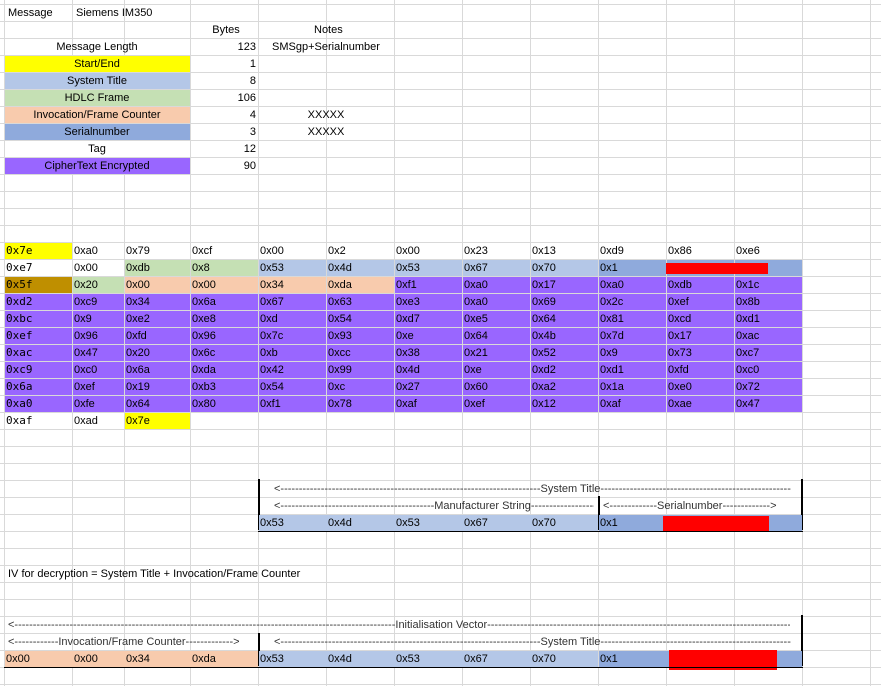  What do you see at coordinates (292, 370) in the screenshot?
I see `hex-cell: 0x42` at bounding box center [292, 370].